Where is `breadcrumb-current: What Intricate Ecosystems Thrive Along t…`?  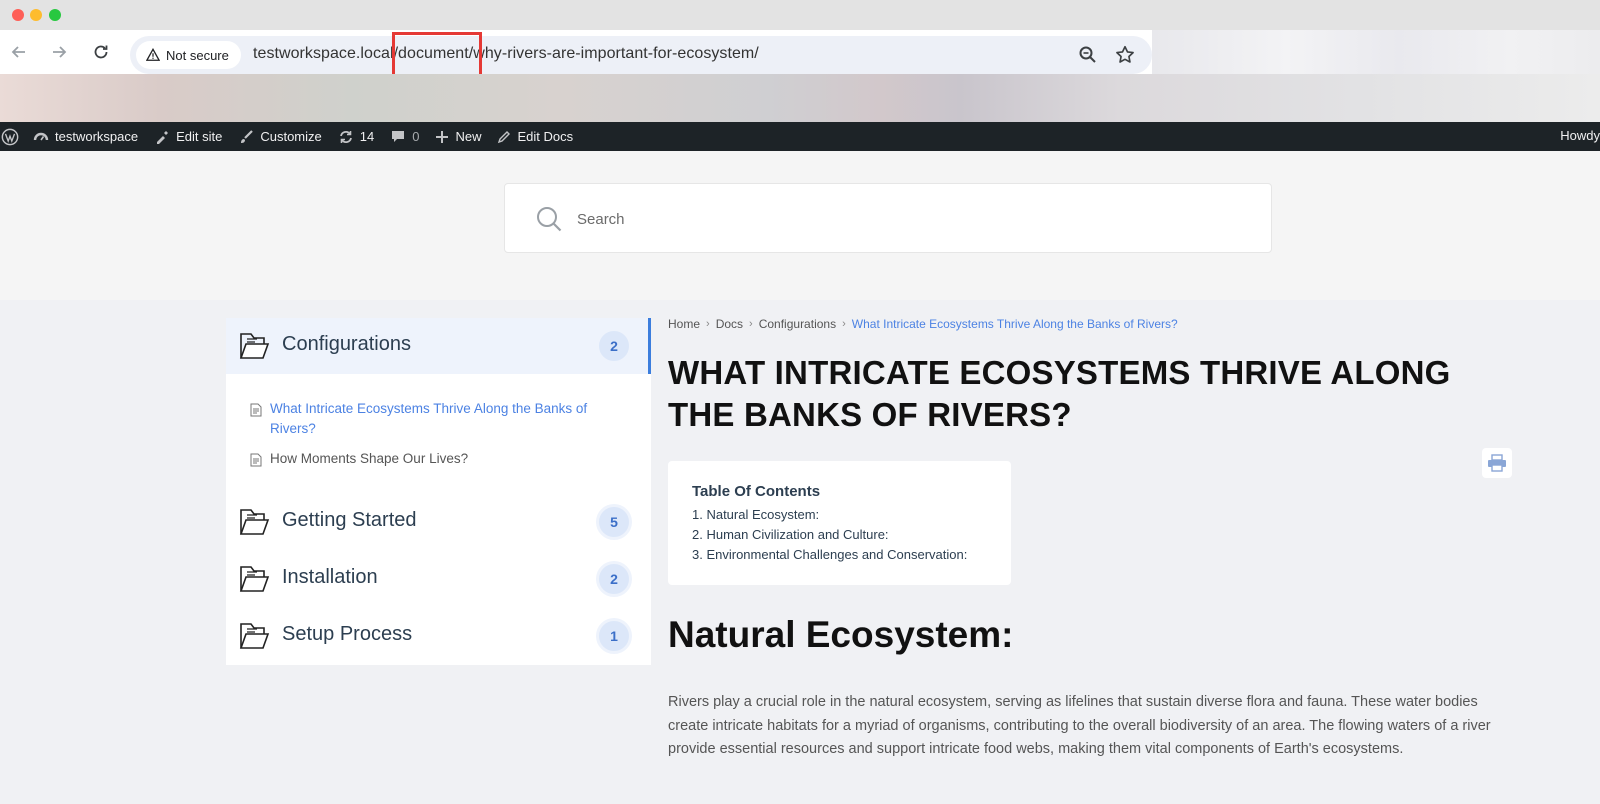
breadcrumb-current: What Intricate Ecosystems Thrive Along t… is located at coordinates (1014, 324).